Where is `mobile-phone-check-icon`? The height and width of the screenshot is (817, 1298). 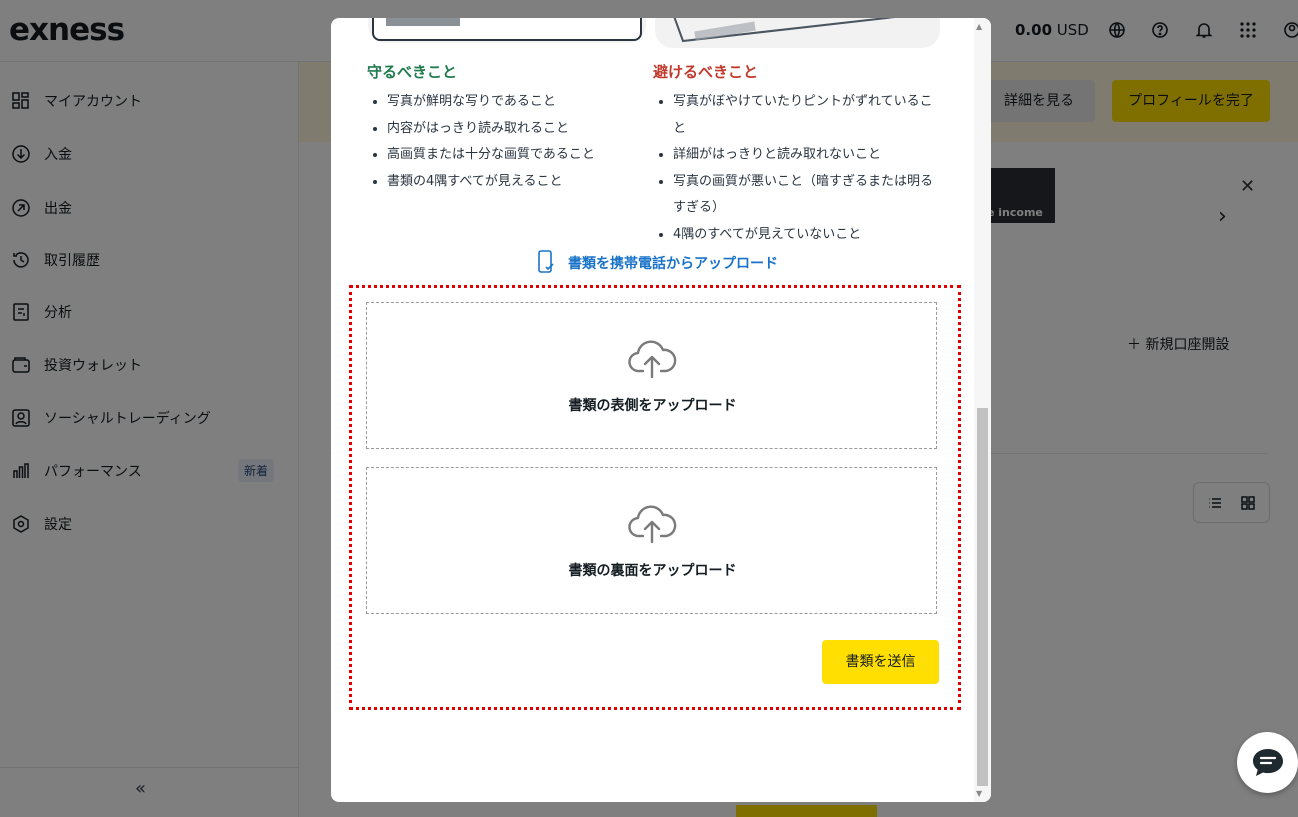 mobile-phone-check-icon is located at coordinates (546, 261).